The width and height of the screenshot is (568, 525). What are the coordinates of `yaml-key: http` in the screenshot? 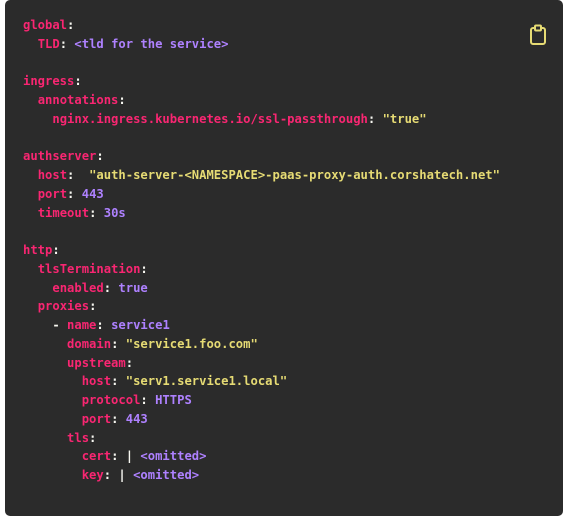 It's located at (38, 250).